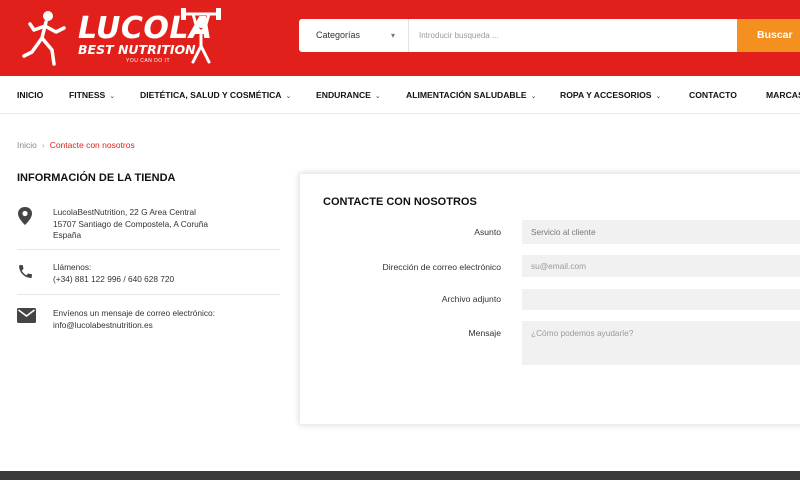 The image size is (800, 480). I want to click on breadcrumb: Inicio › Contacte con nosotros, so click(76, 145).